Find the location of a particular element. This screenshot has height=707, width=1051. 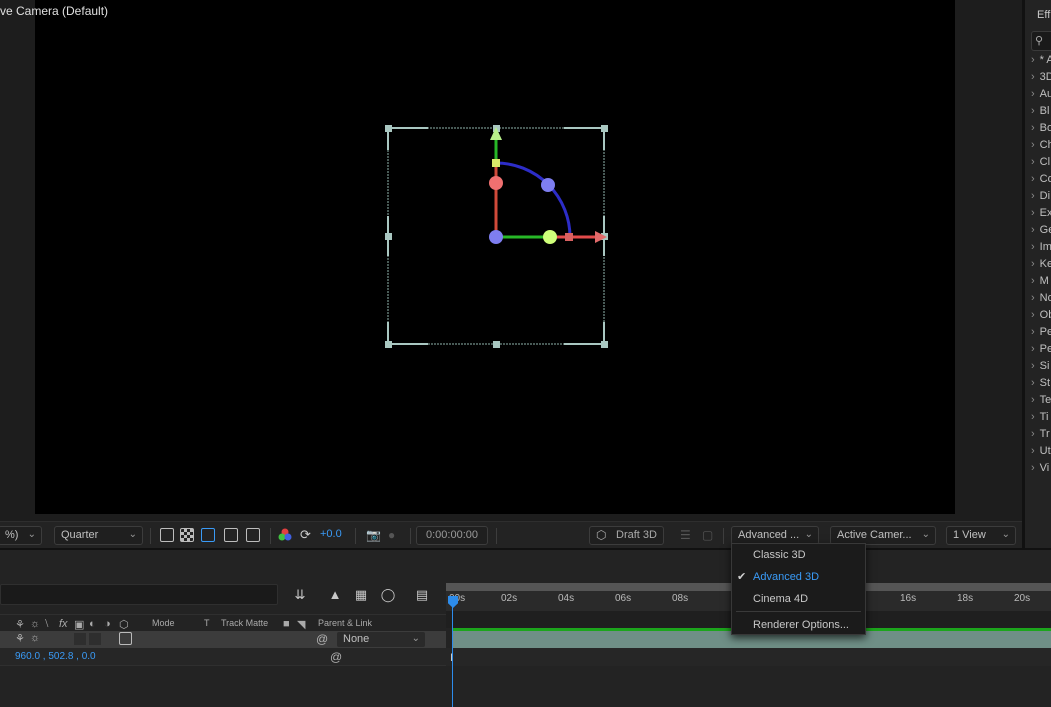

reset-exposure-icon: ⟳ is located at coordinates (305, 535).